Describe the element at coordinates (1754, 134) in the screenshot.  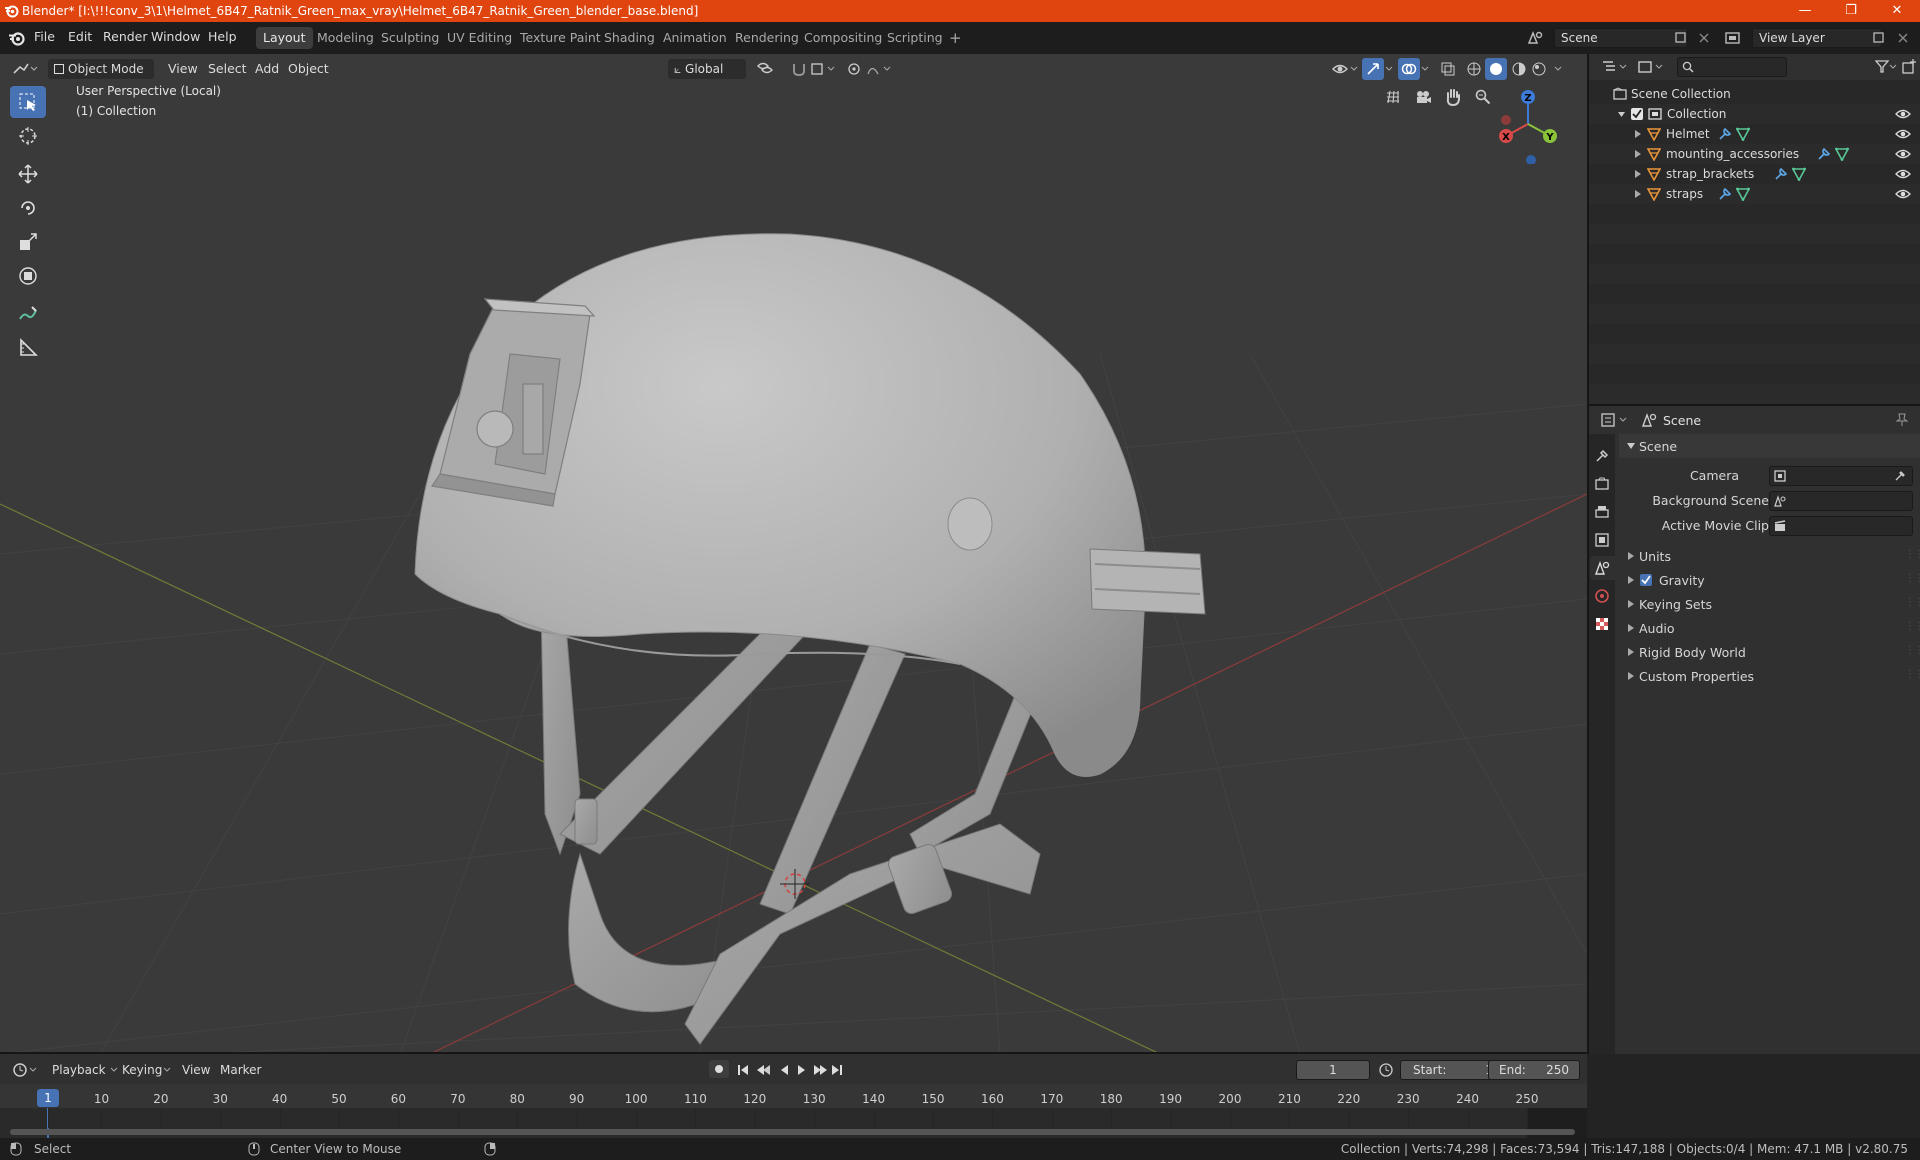
I see `outliner-object-row: Helmet` at that location.